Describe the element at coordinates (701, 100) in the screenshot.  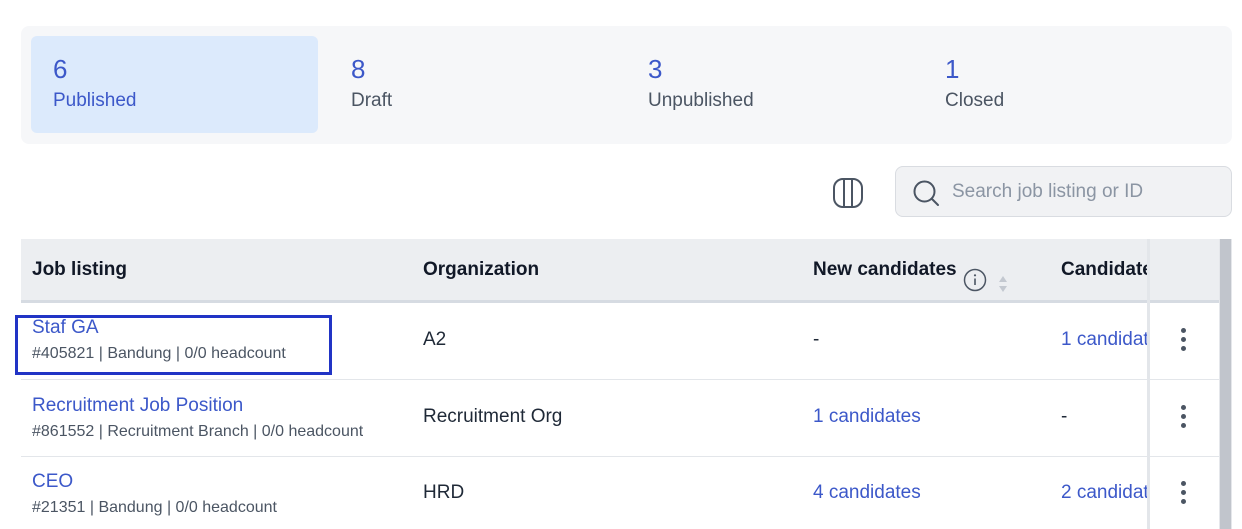
I see `stat-label: Unpublished` at that location.